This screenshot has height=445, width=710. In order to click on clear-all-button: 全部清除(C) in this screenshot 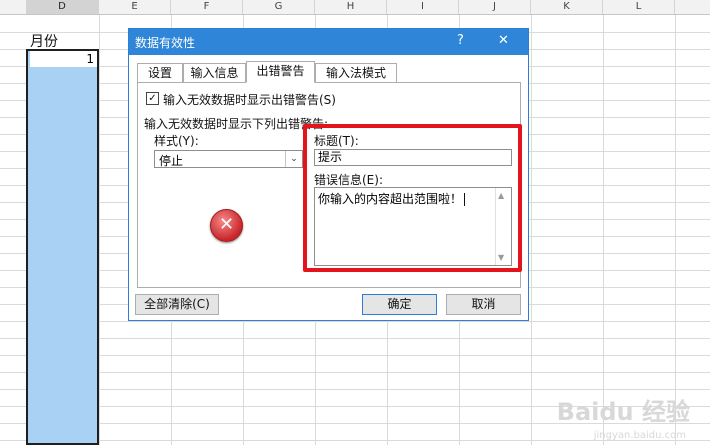, I will do `click(177, 304)`.